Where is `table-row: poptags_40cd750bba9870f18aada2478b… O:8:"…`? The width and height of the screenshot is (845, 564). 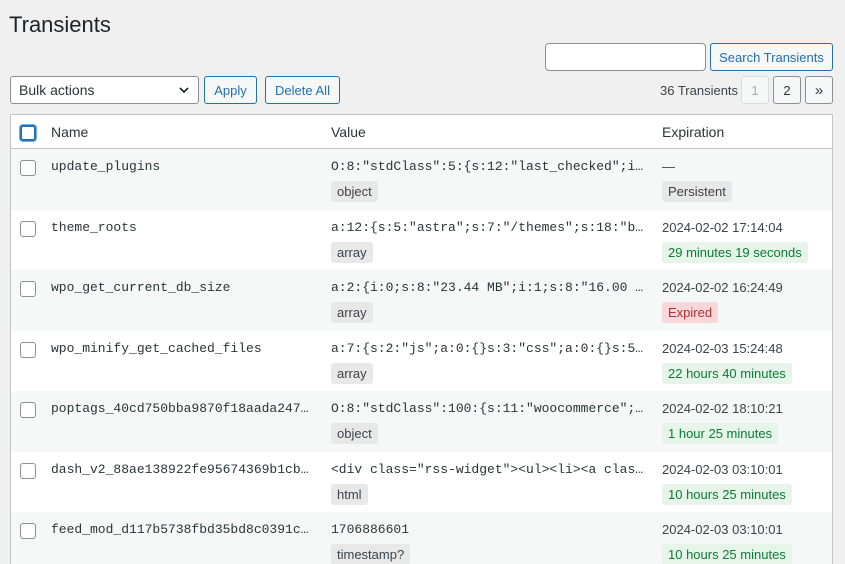 table-row: poptags_40cd750bba9870f18aada2478b… O:8:"… is located at coordinates (421, 421).